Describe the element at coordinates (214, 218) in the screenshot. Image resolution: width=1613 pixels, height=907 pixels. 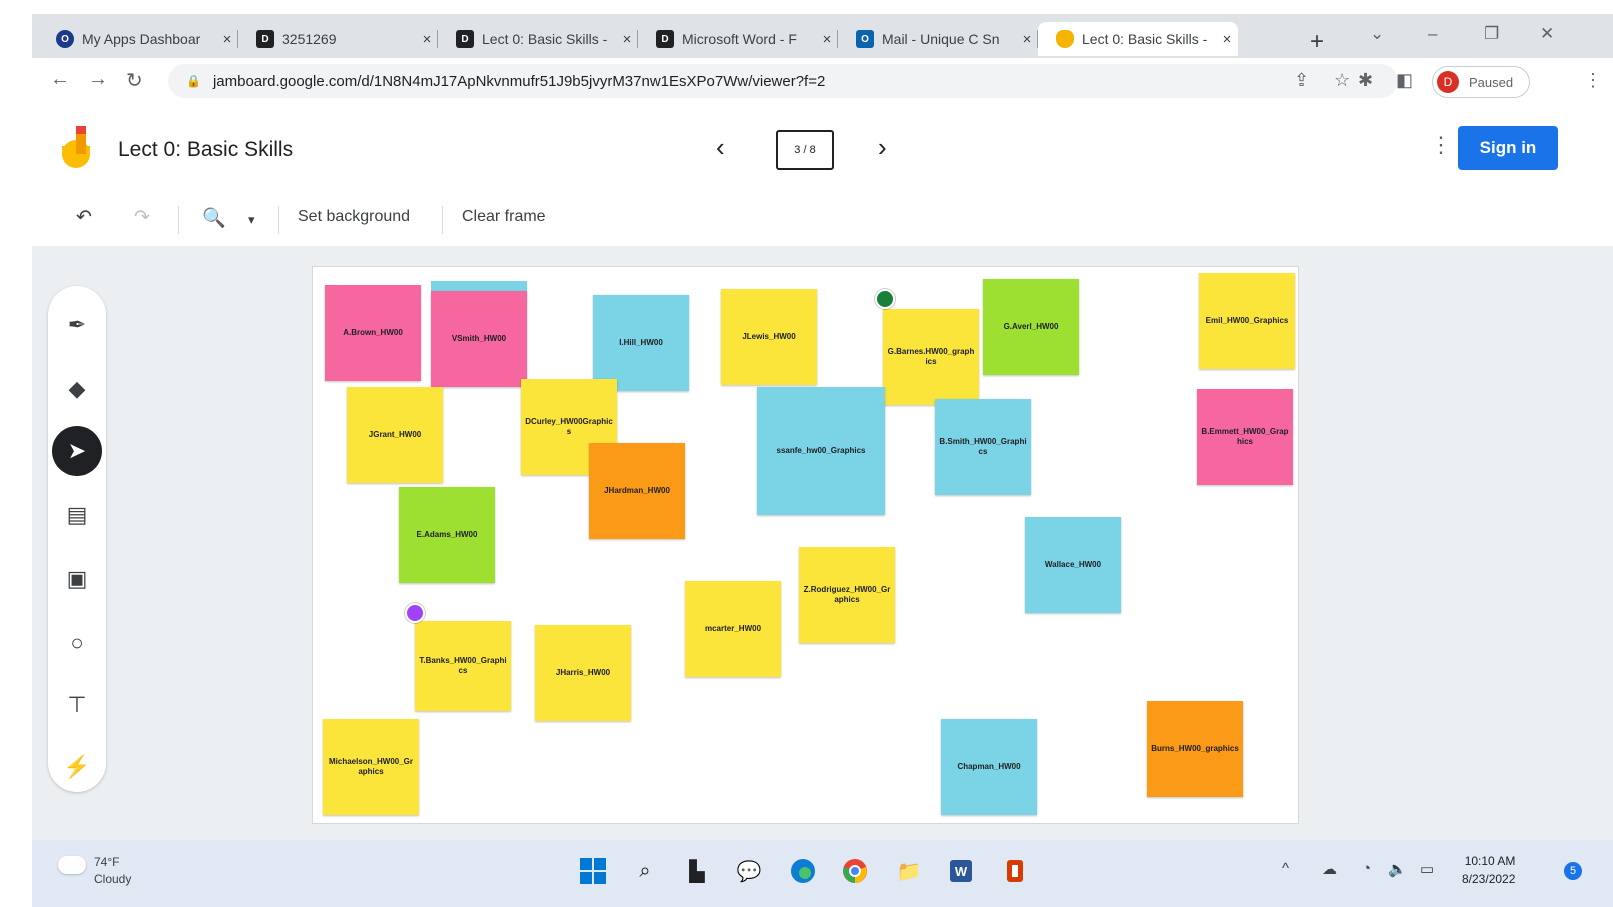
I see `zoom-icon: 🔍` at that location.